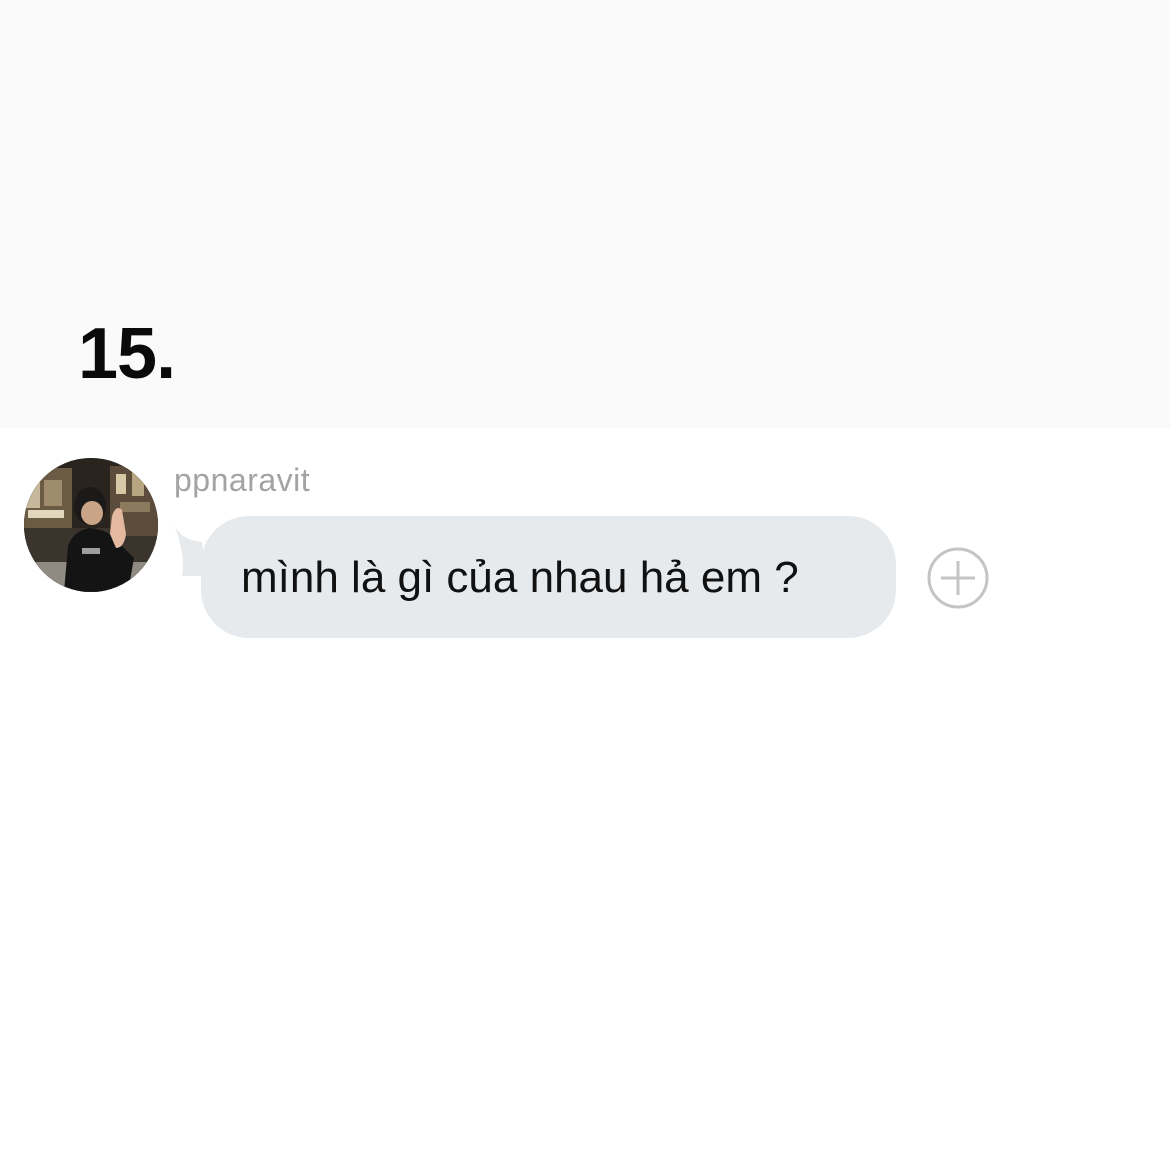 The width and height of the screenshot is (1170, 1170). Describe the element at coordinates (520, 577) in the screenshot. I see `message-text: mình là gì của nhau hả em ?` at that location.